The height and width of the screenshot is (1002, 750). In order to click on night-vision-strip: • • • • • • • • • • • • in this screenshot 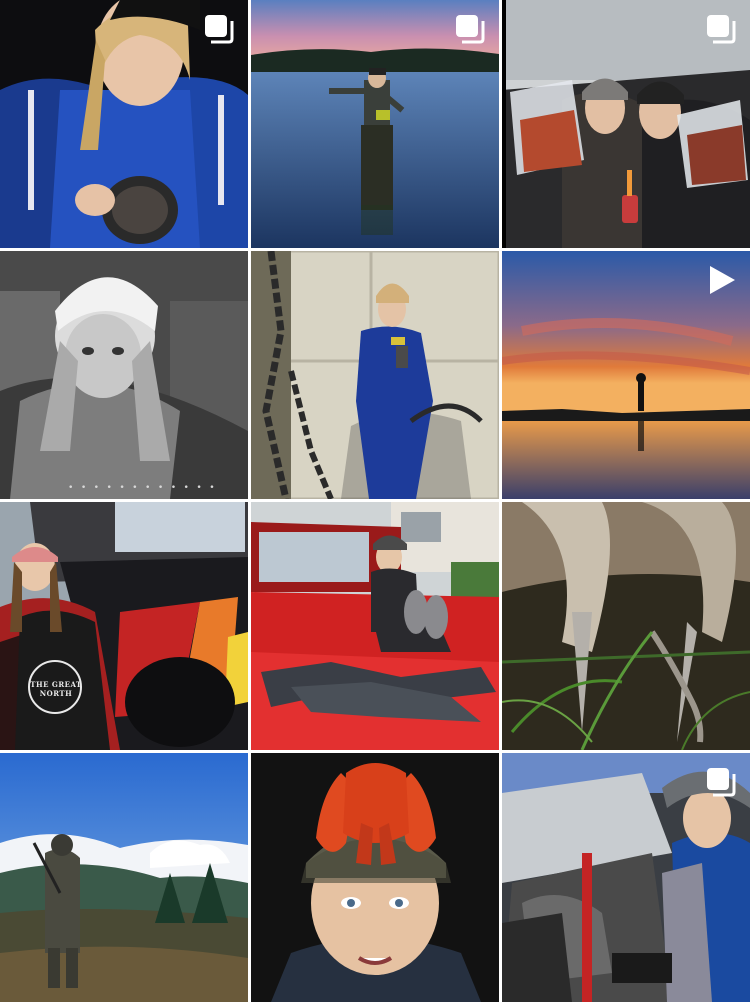, I will do `click(142, 488)`.